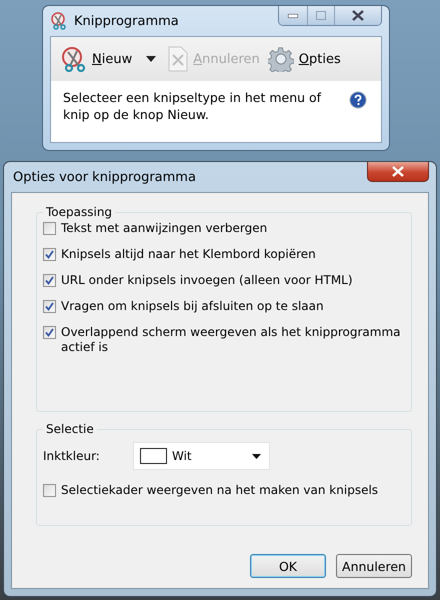 The image size is (440, 600). What do you see at coordinates (79, 212) in the screenshot?
I see `group-title: Toepassing` at bounding box center [79, 212].